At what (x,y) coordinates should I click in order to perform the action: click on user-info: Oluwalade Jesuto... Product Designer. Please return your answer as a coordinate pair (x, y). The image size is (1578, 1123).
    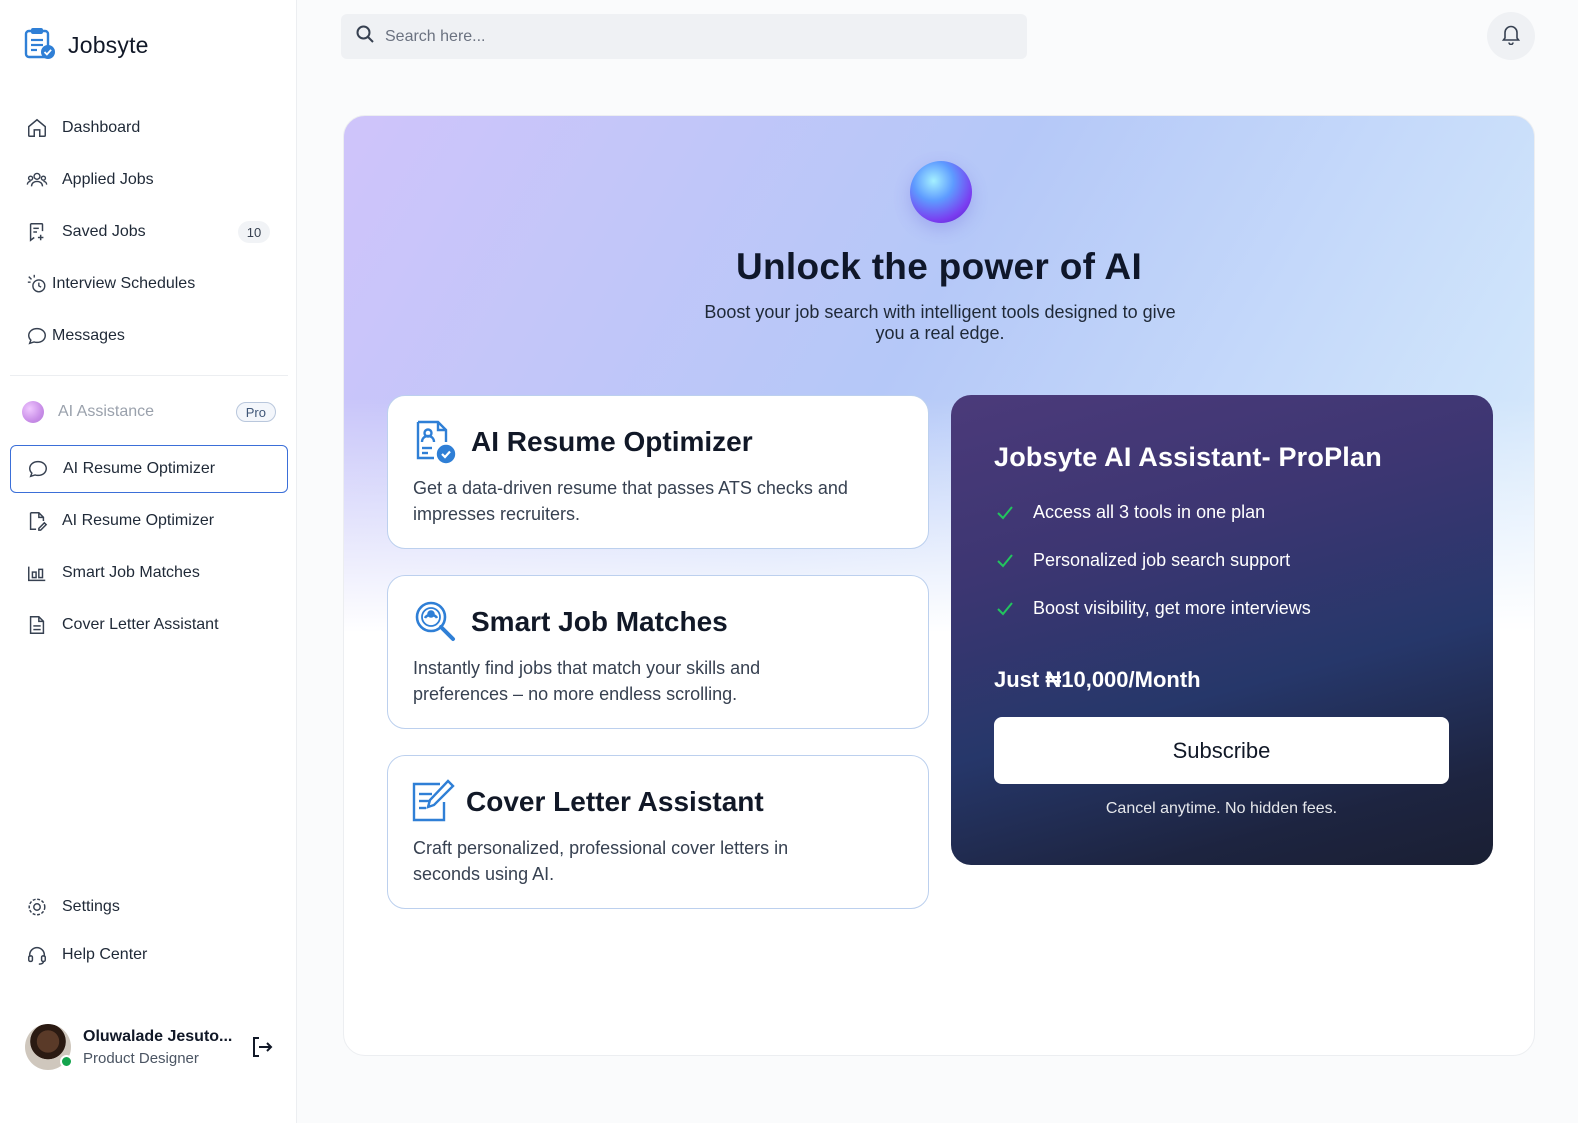
    Looking at the image, I should click on (157, 1047).